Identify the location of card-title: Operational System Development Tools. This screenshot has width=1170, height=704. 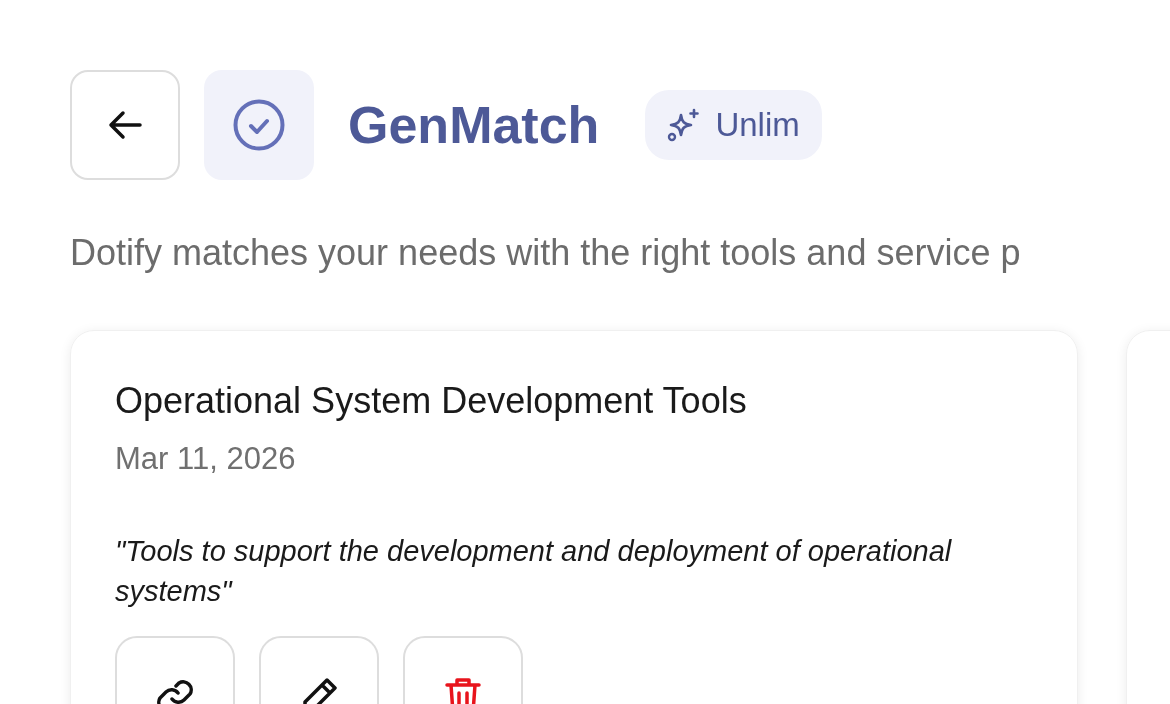
(431, 401).